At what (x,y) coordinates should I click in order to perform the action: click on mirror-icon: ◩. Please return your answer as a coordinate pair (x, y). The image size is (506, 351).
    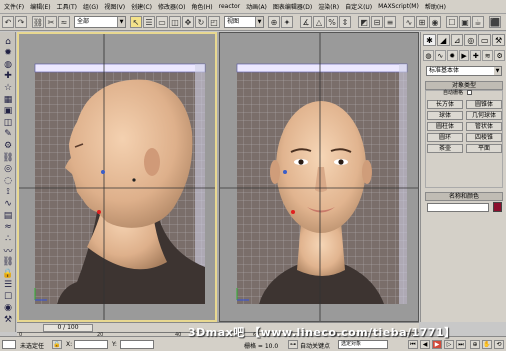
    Looking at the image, I should click on (364, 22).